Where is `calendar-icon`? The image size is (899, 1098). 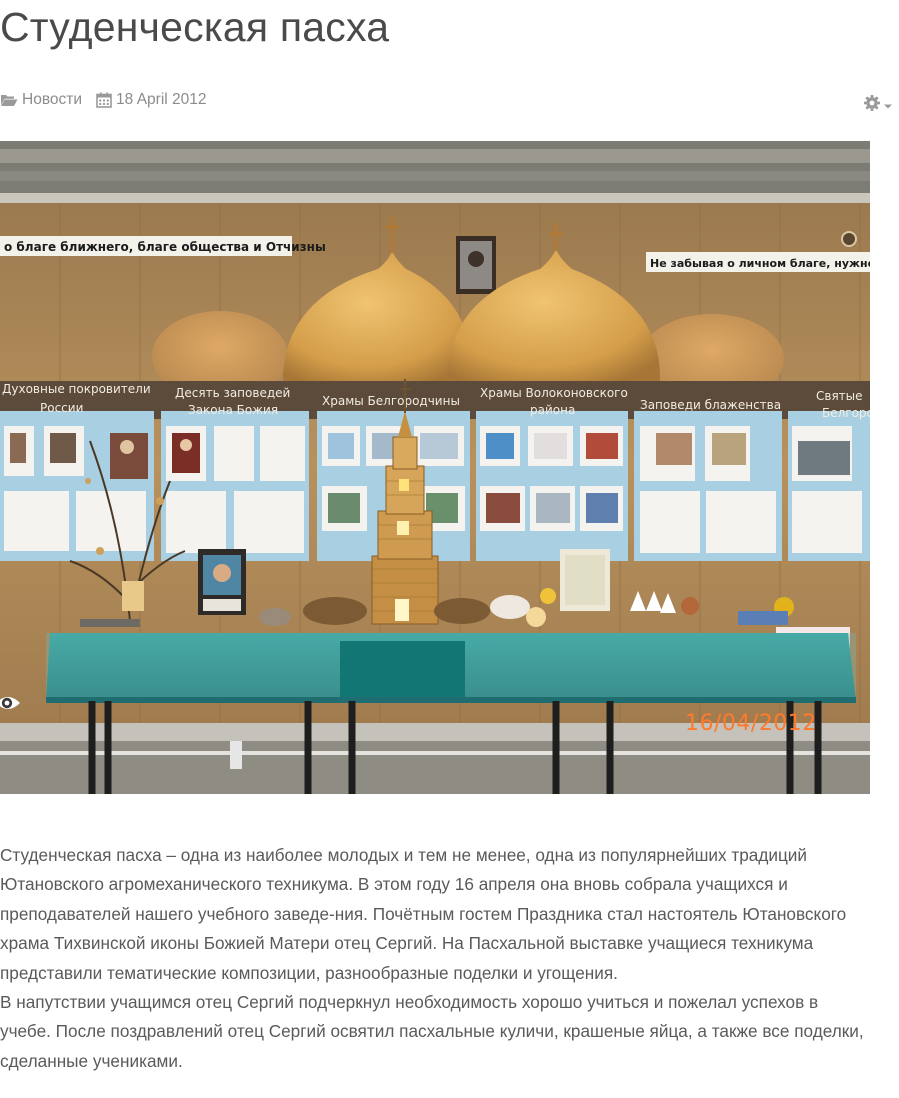
calendar-icon is located at coordinates (104, 100).